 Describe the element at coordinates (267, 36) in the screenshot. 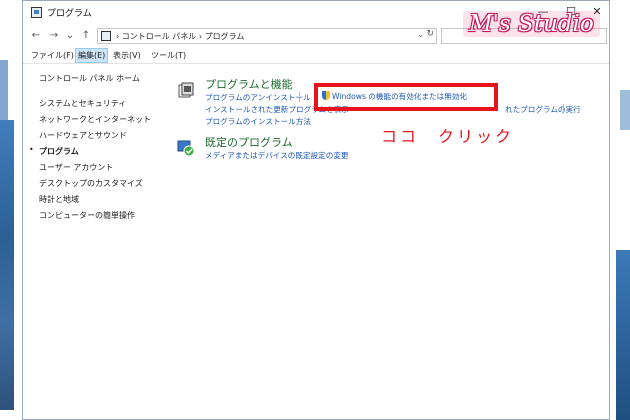

I see `address-bar: › コントロール パネル › プログラム ⌄ ↻` at that location.